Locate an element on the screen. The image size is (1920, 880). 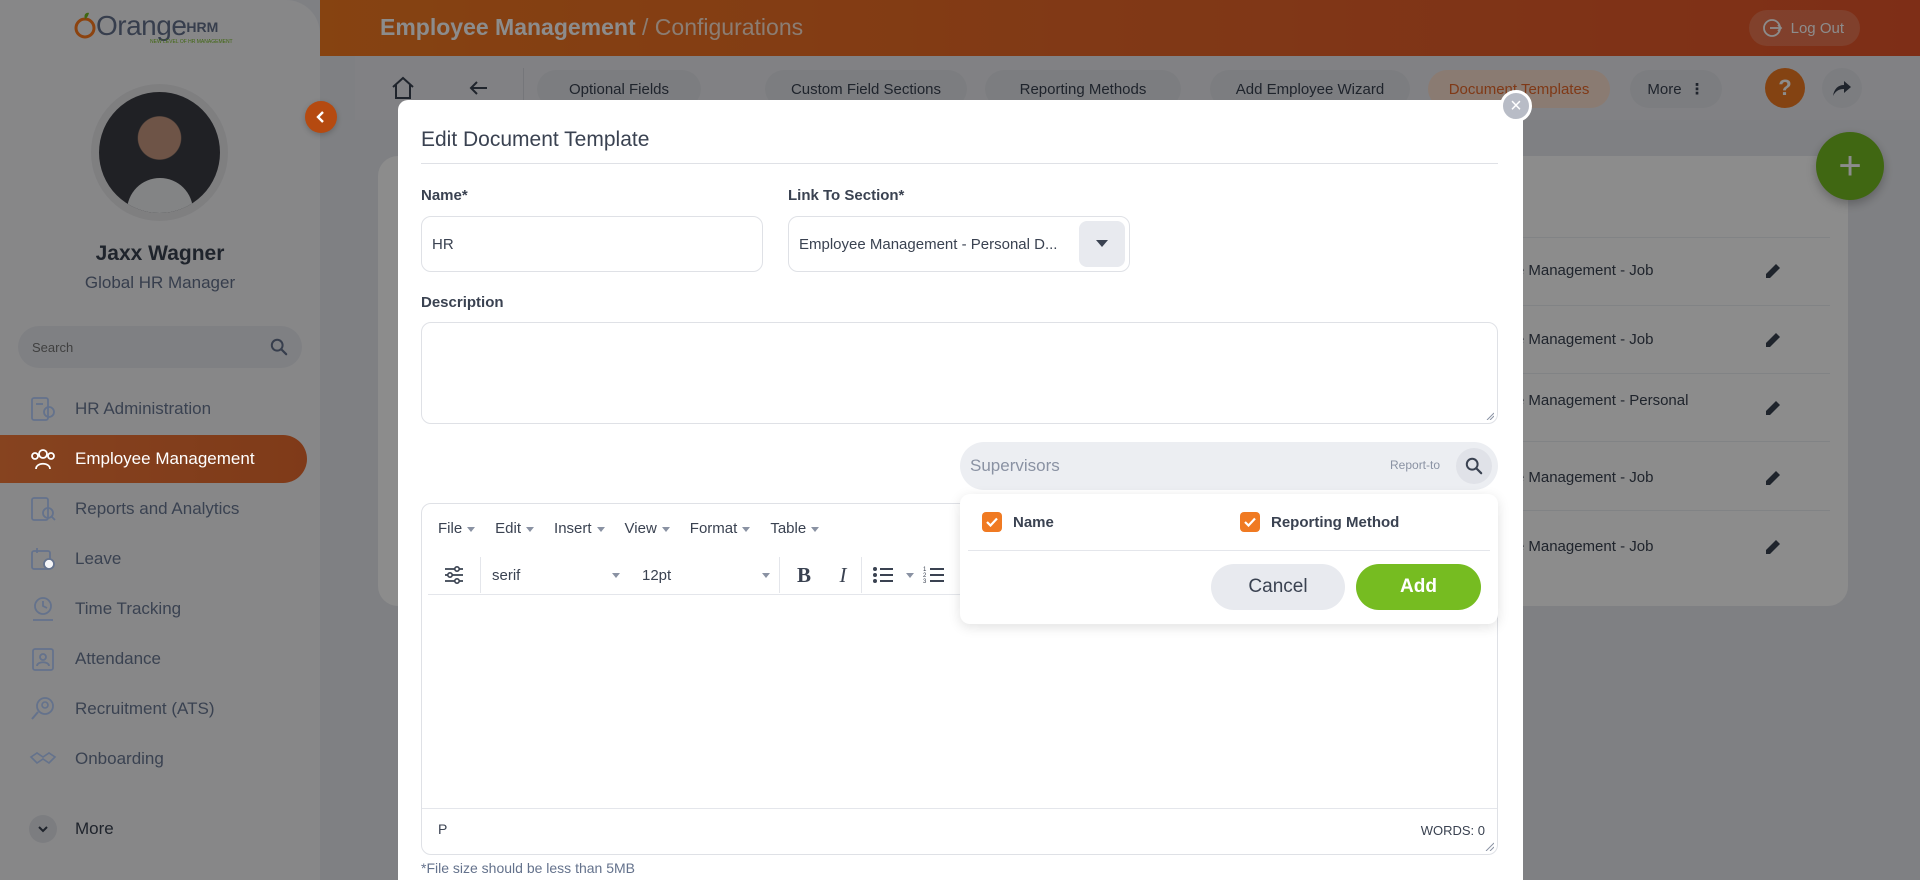
editor-menu-label: Insert is located at coordinates (573, 528).